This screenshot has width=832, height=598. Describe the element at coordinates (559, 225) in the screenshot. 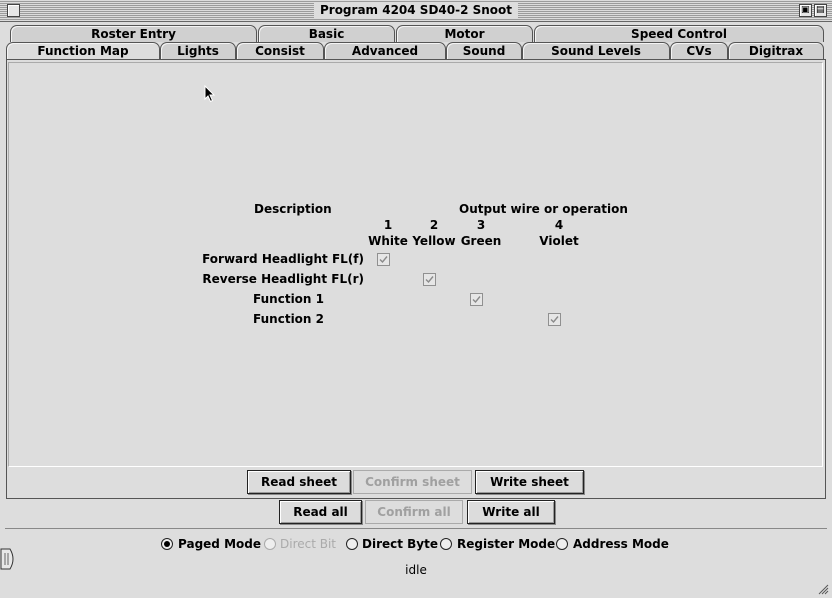

I see `column-number-4: 4` at that location.